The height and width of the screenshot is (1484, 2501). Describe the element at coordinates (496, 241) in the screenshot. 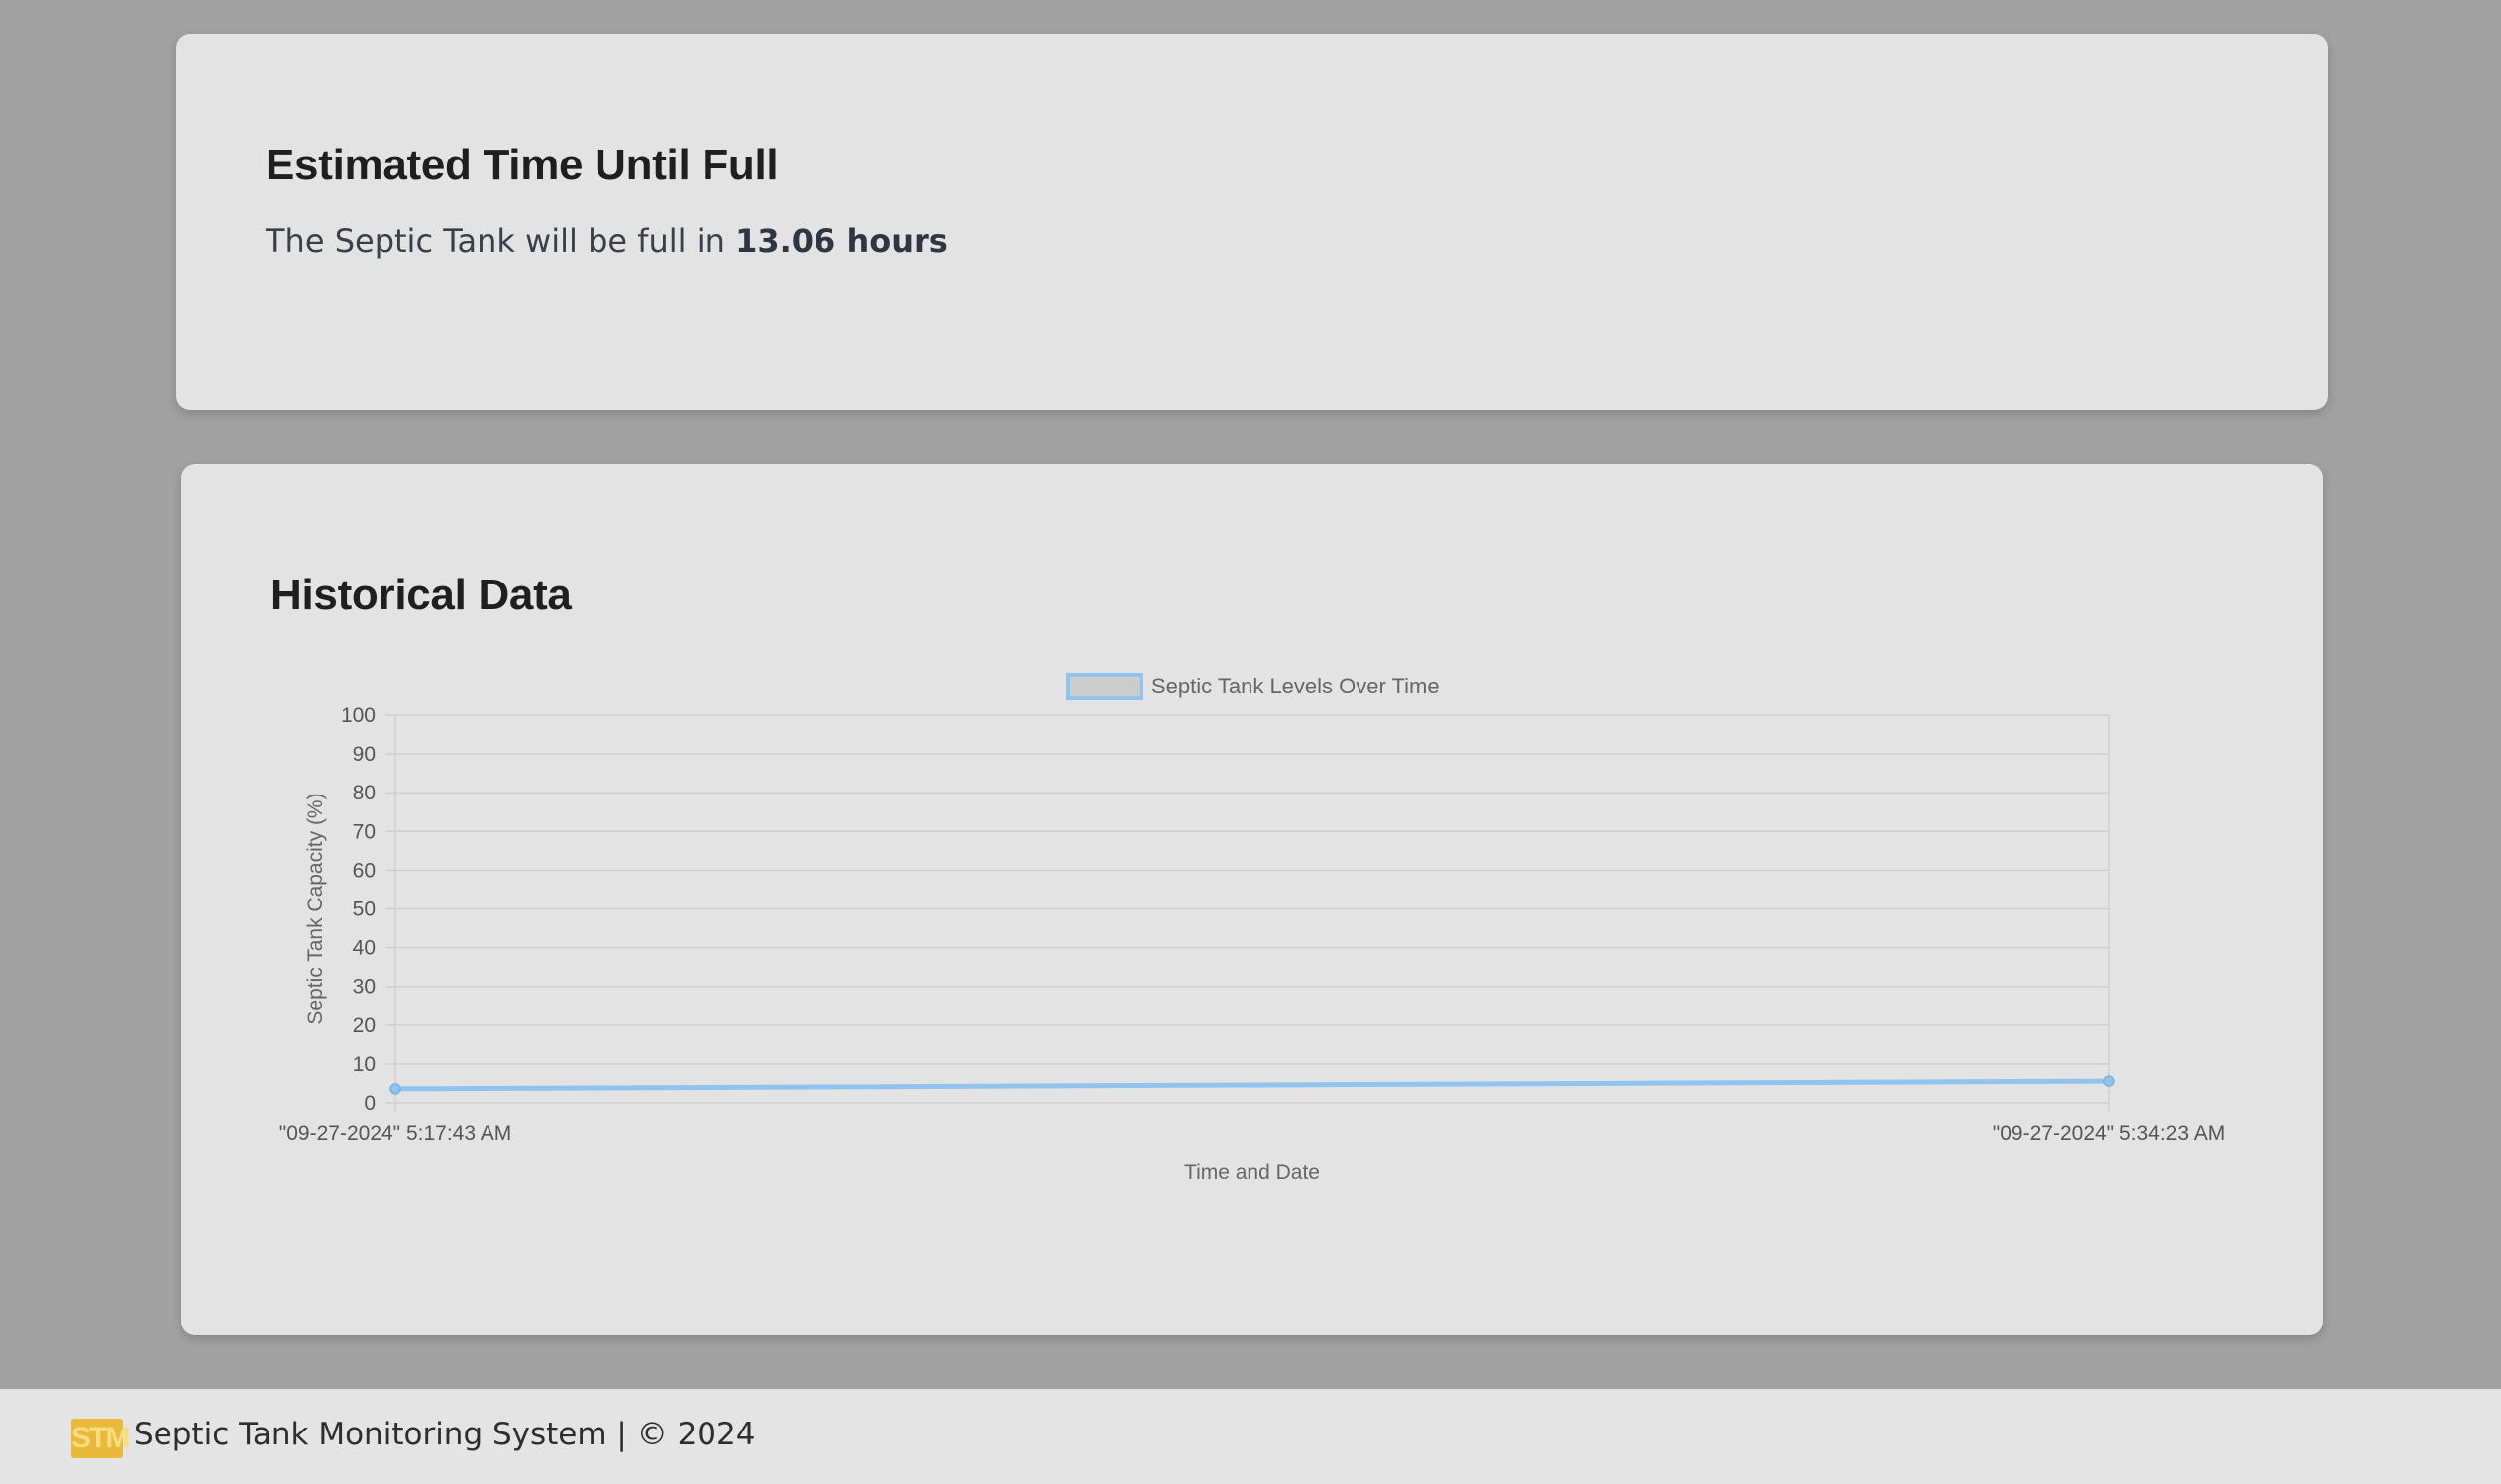

I see `estimate-text-prefix: The Septic Tank will be full in` at that location.